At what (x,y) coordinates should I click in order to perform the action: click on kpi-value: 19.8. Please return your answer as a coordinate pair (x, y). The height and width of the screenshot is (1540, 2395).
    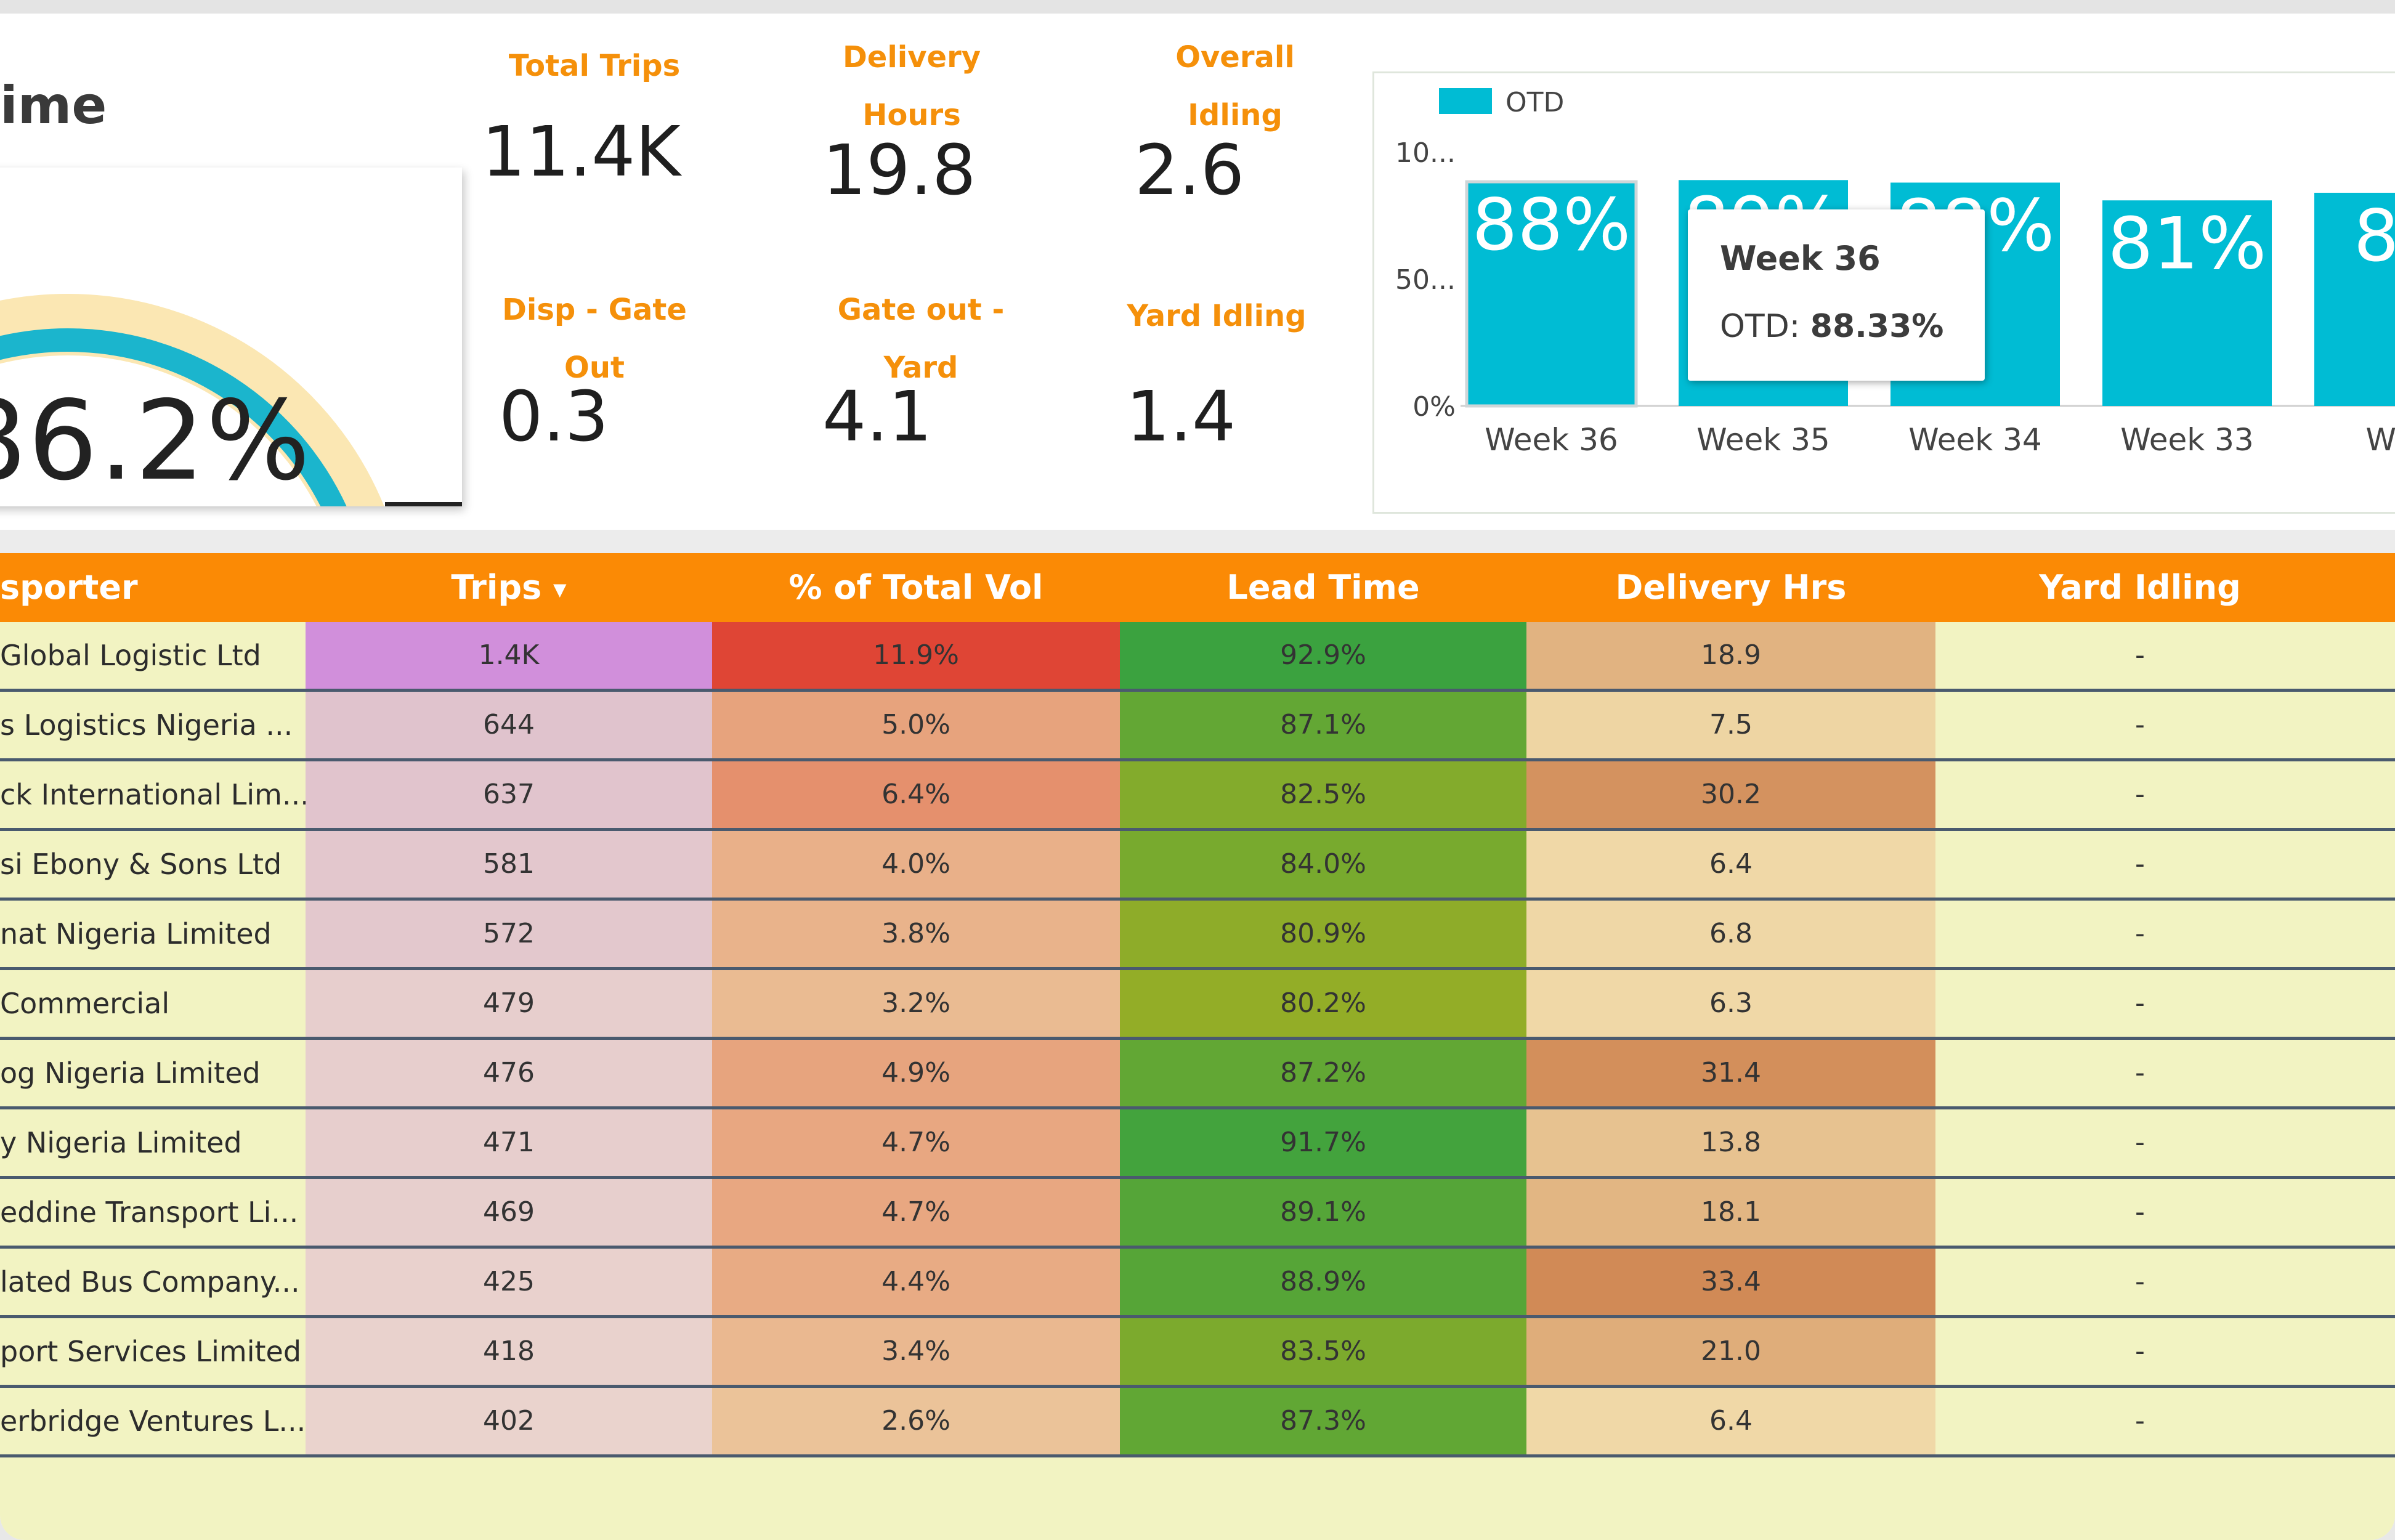
    Looking at the image, I should click on (899, 171).